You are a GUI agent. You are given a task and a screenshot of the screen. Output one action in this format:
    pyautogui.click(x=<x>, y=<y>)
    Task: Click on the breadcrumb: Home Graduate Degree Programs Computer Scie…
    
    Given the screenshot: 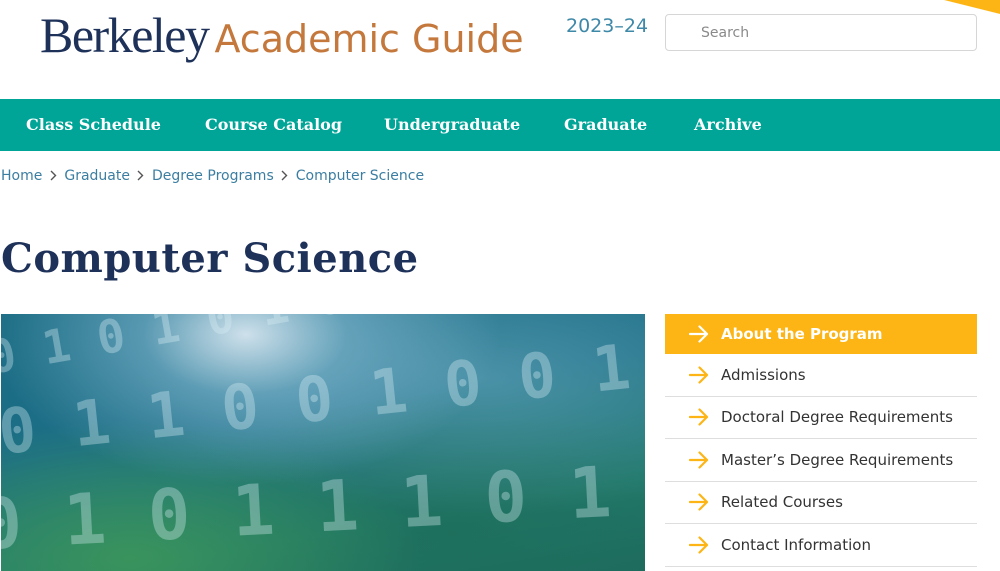 What is the action you would take?
    pyautogui.click(x=212, y=179)
    